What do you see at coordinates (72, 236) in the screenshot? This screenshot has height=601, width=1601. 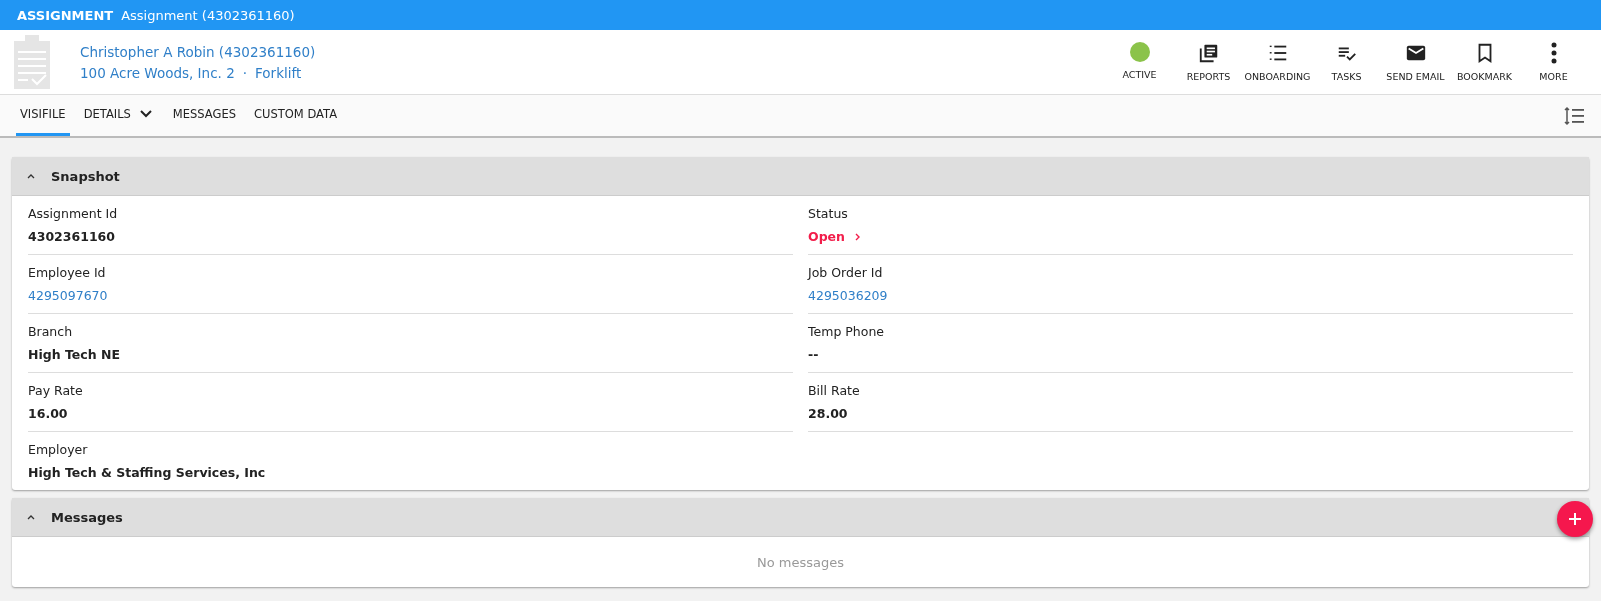 I see `field-value: 4302361160` at bounding box center [72, 236].